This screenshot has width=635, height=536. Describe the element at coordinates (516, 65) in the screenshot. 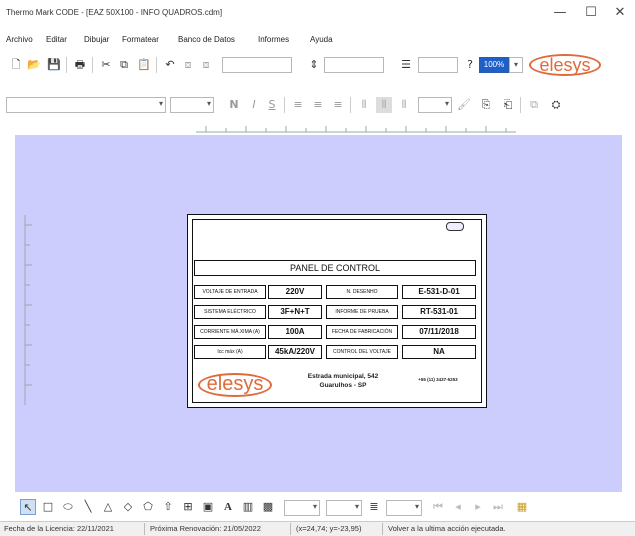

I see `chevron-down-icon: ▾` at that location.